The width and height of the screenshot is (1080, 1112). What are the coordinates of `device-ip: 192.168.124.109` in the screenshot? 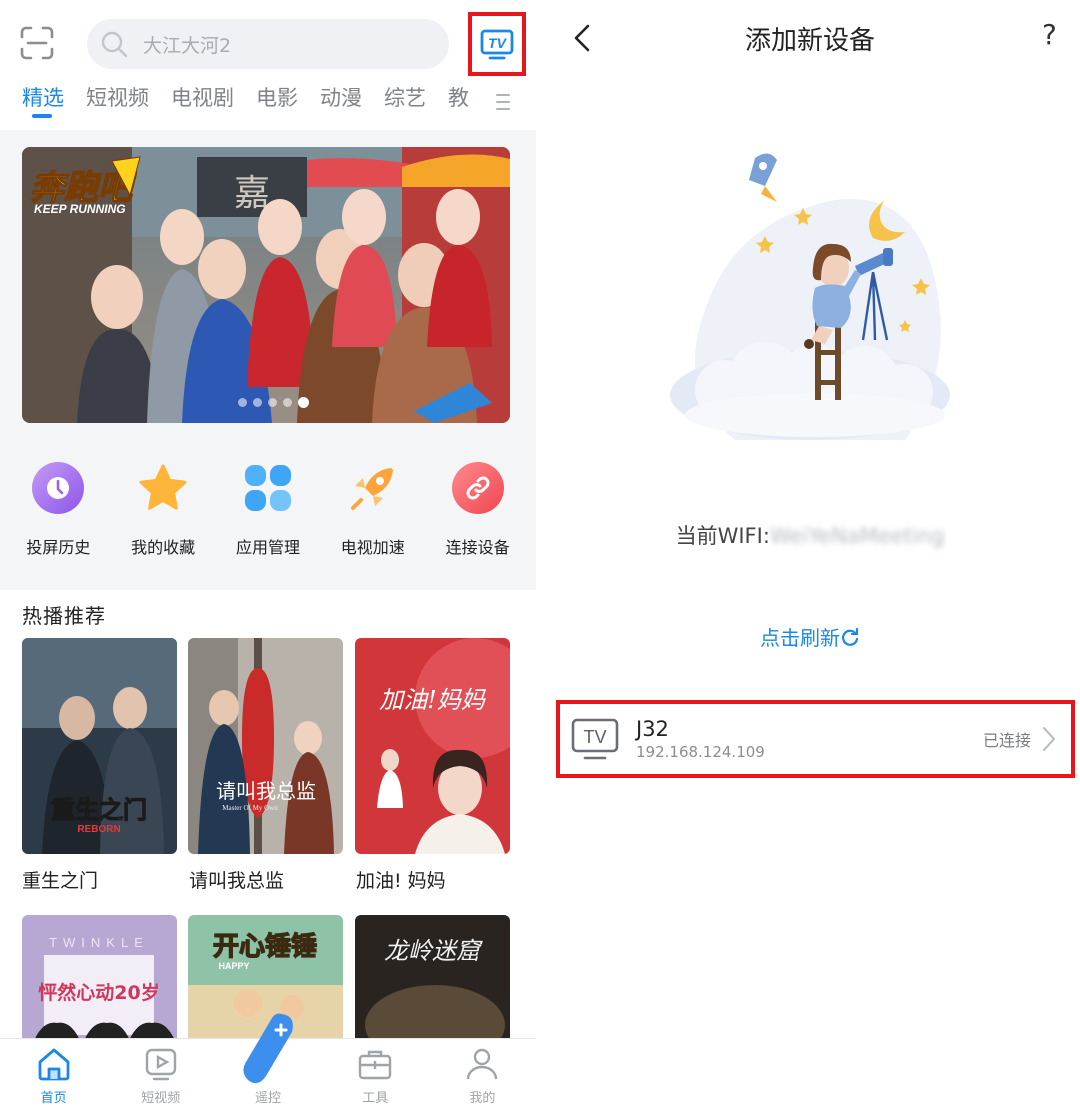 It's located at (700, 752).